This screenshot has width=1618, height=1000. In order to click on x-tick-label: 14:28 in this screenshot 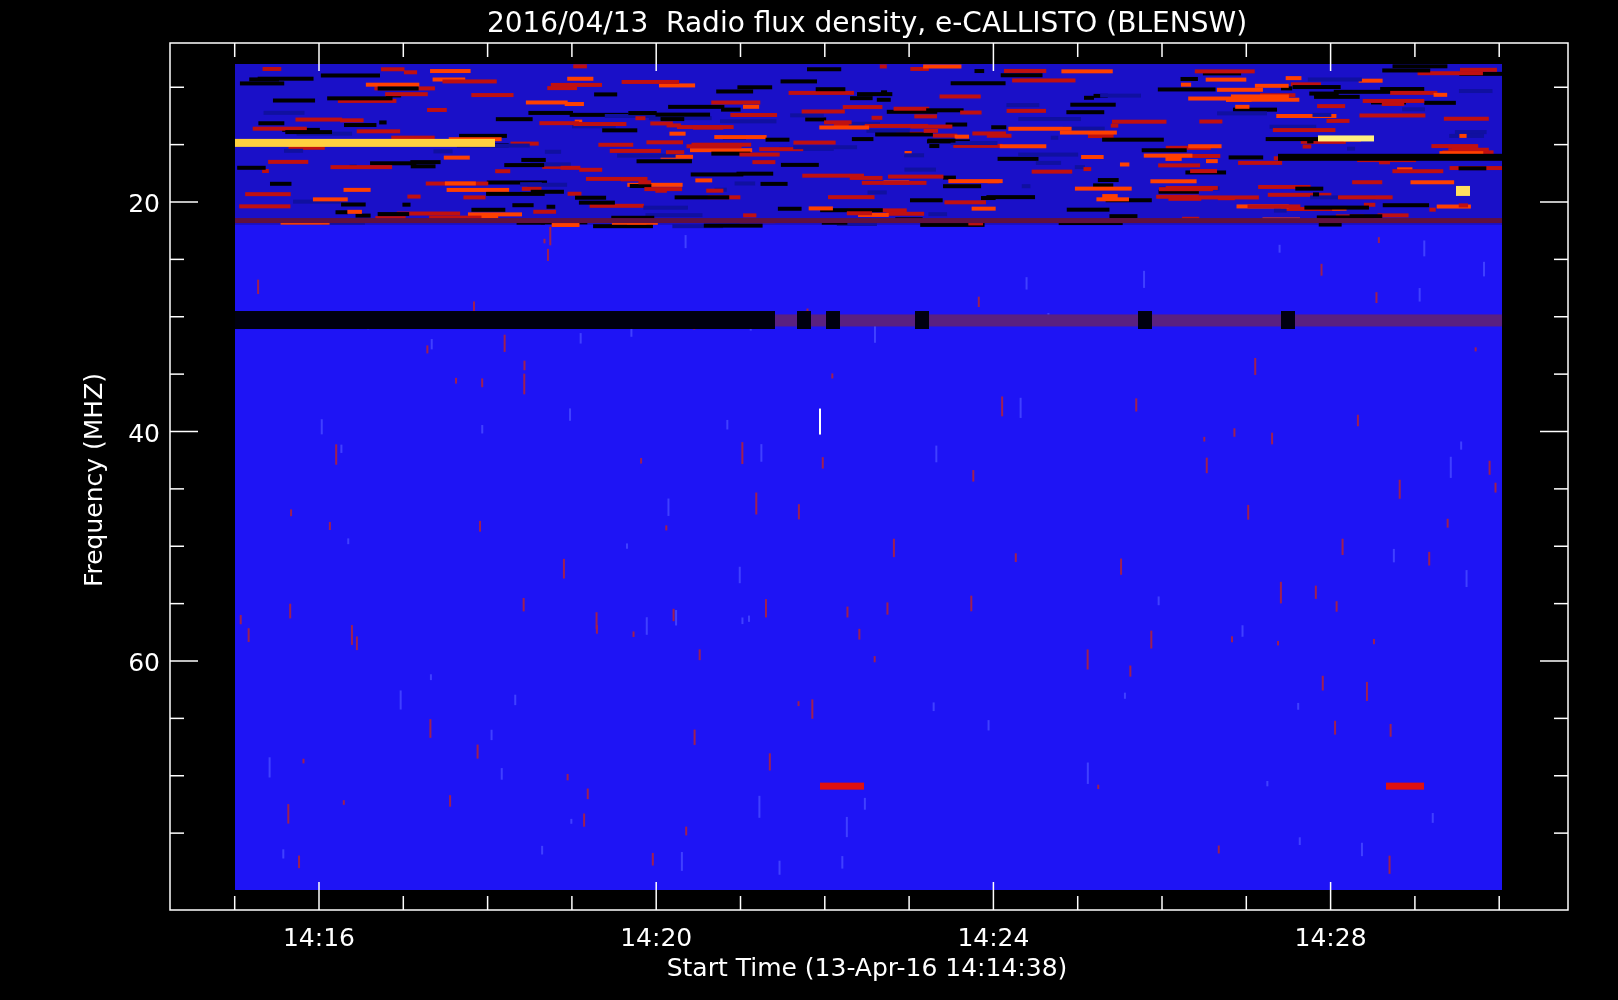, I will do `click(1330, 937)`.